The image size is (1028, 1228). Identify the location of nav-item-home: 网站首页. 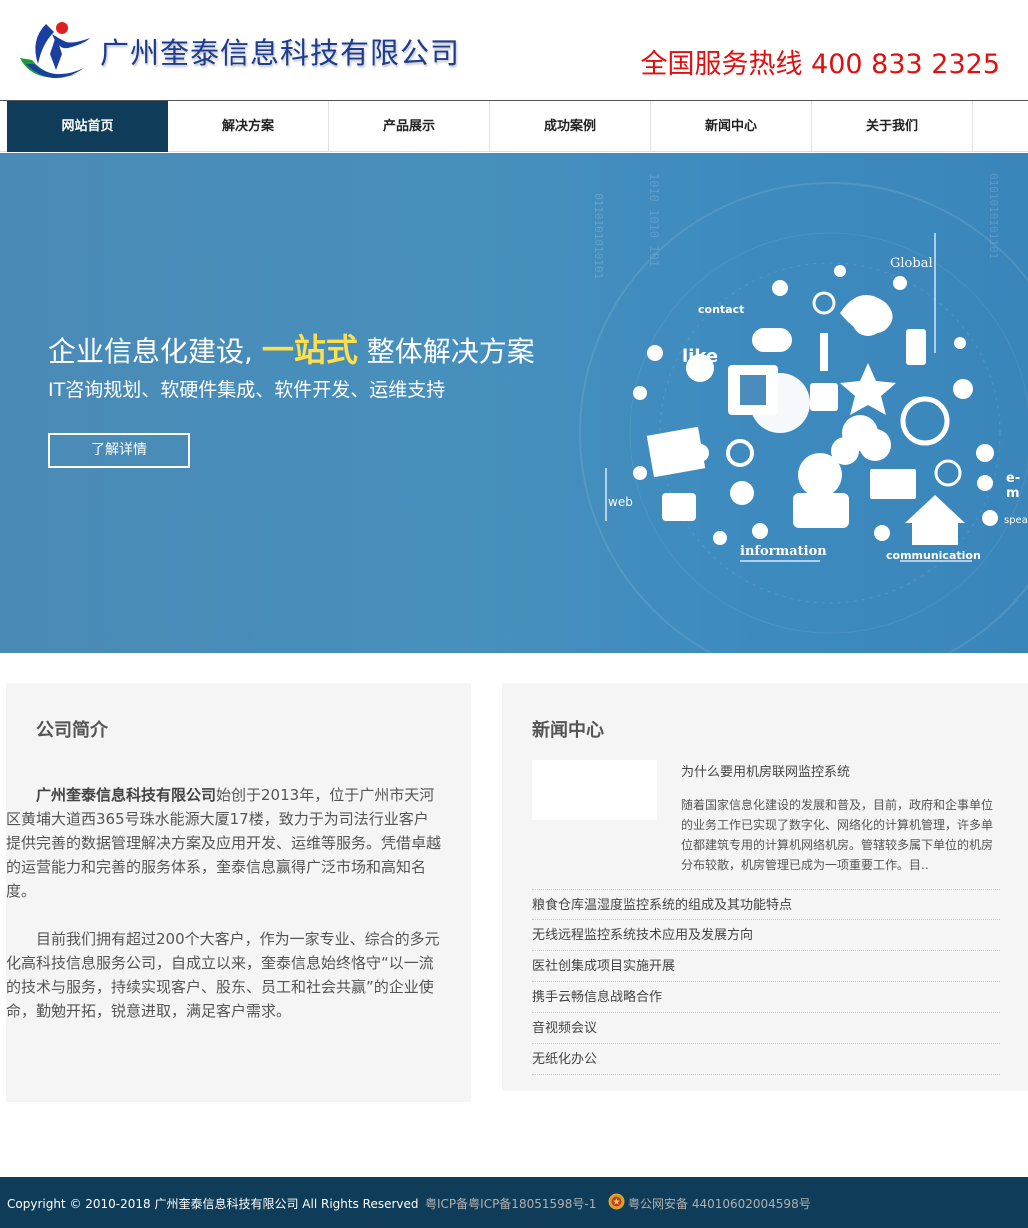
(87, 126).